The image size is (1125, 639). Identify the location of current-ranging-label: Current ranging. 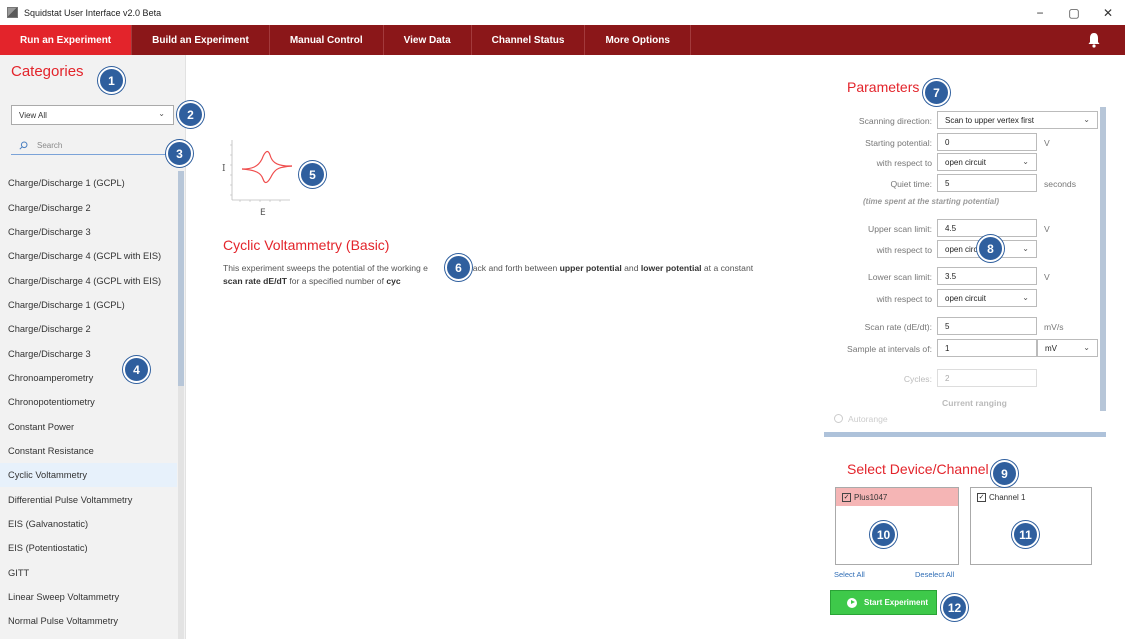
(974, 403).